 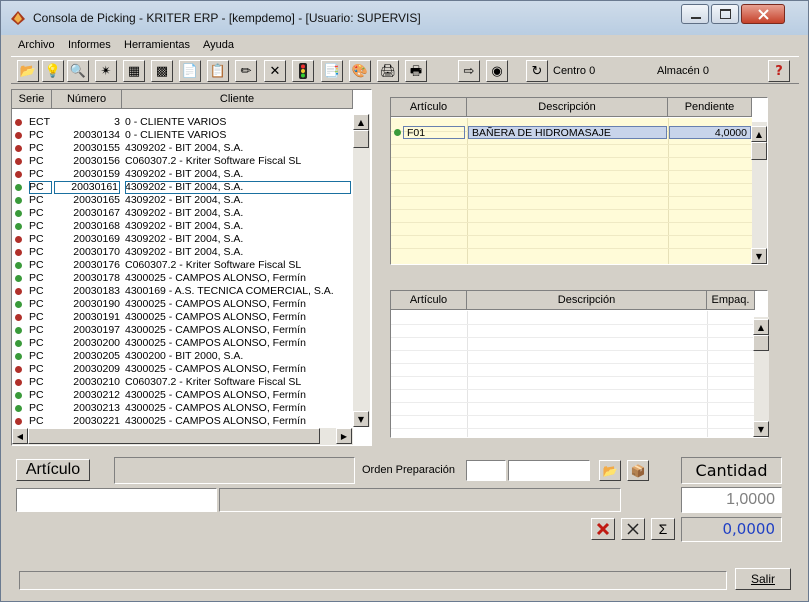 I want to click on preview-icon: 🔍, so click(x=78, y=71).